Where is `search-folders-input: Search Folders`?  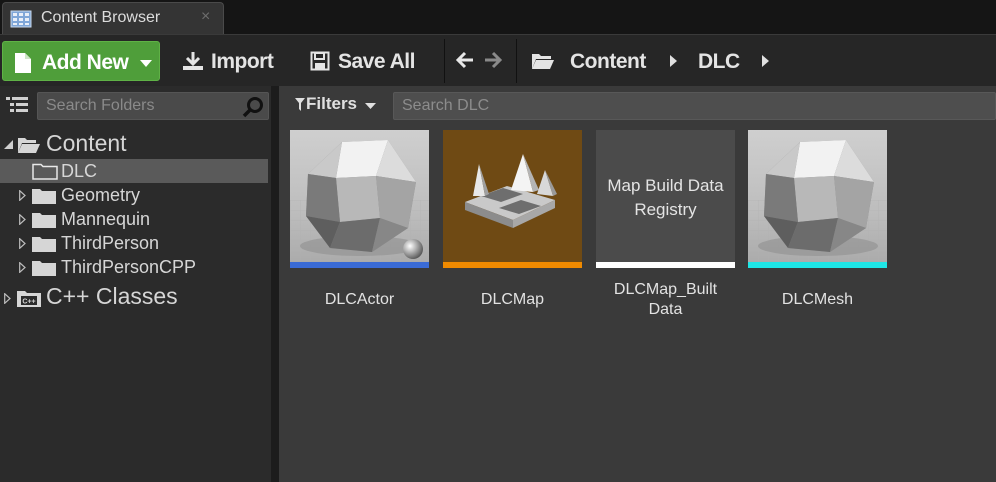
search-folders-input: Search Folders is located at coordinates (153, 106).